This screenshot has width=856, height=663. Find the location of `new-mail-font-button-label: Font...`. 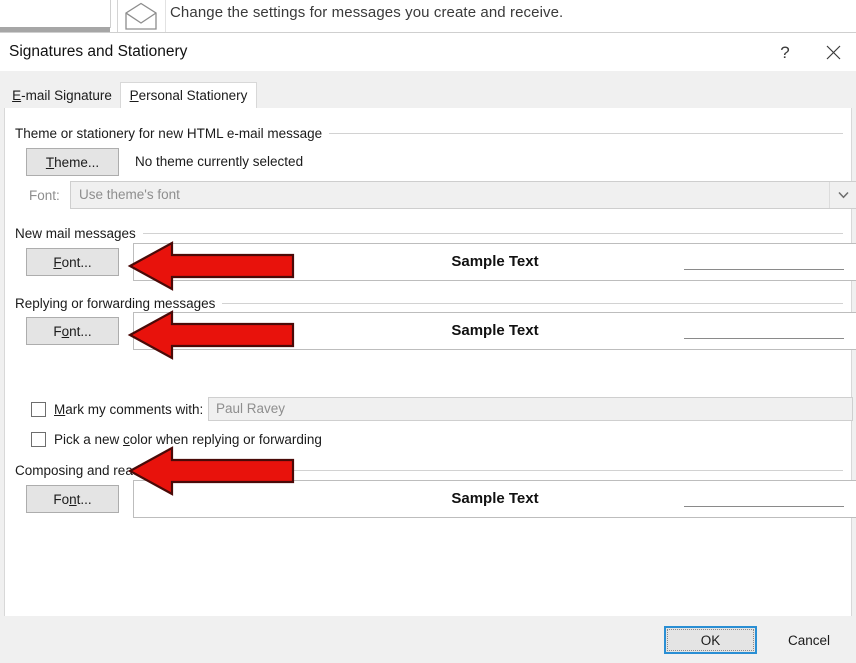

new-mail-font-button-label: Font... is located at coordinates (72, 262).